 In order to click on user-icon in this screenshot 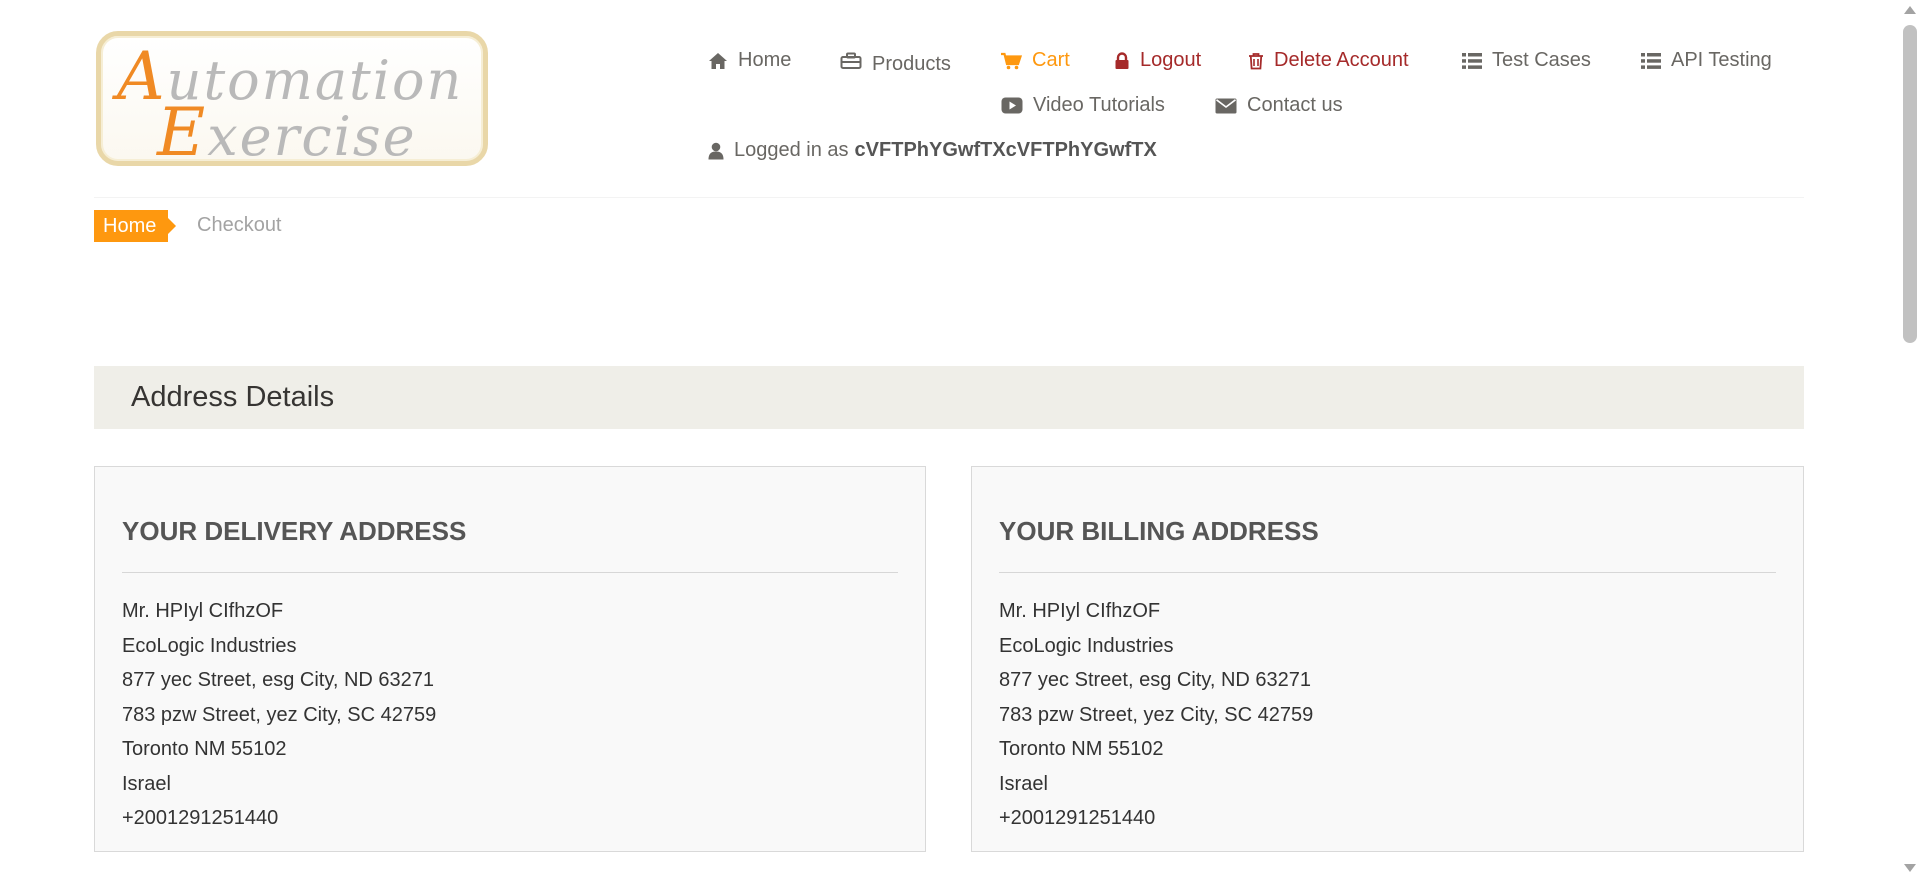, I will do `click(716, 150)`.